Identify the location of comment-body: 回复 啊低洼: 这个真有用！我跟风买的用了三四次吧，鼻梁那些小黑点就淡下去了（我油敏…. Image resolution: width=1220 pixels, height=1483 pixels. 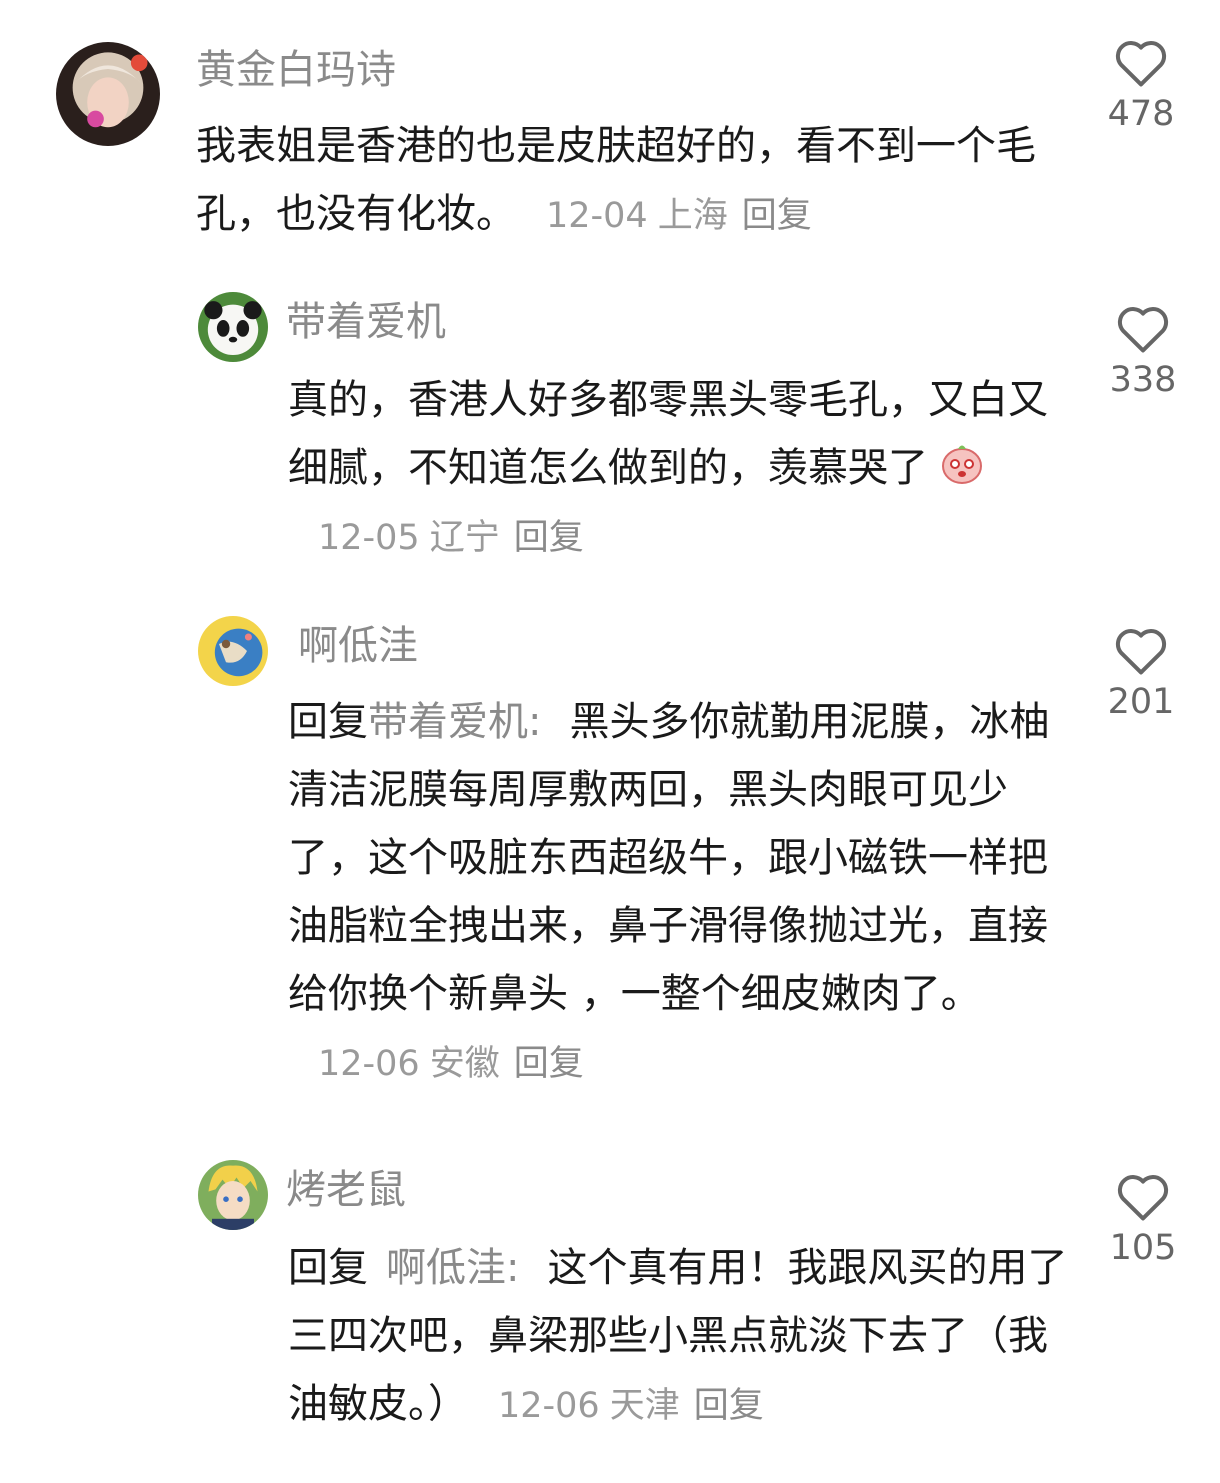
(678, 1337).